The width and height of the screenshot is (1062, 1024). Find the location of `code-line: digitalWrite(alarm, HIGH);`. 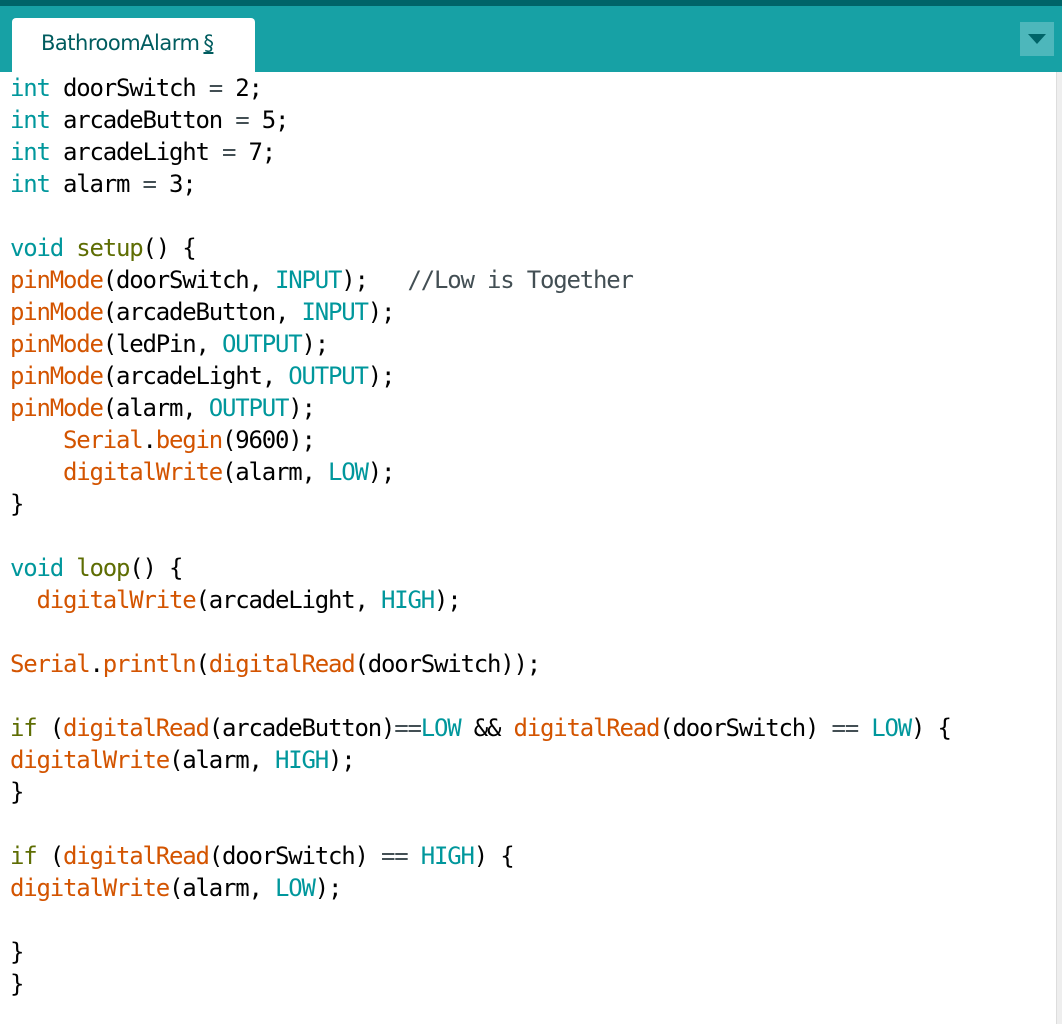

code-line: digitalWrite(alarm, HIGH); is located at coordinates (530, 760).